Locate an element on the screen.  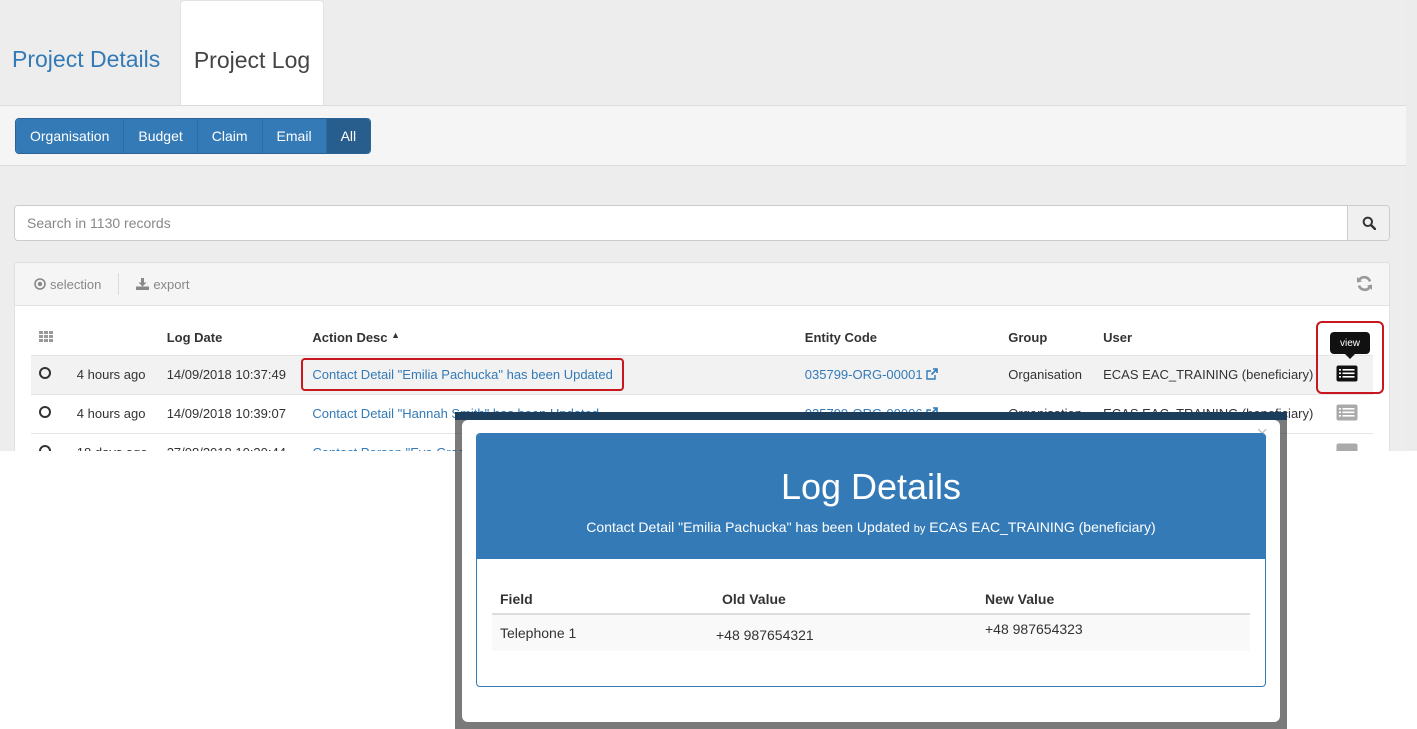
change-new-value: +48 987654323 is located at coordinates (1113, 632).